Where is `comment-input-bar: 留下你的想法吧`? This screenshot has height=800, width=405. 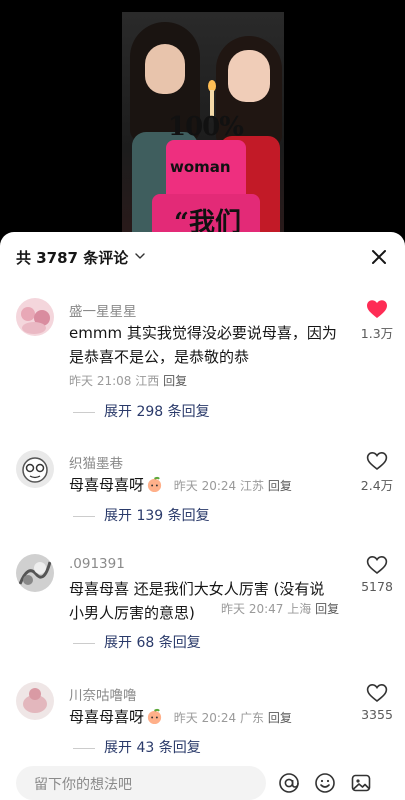
comment-input-bar: 留下你的想法吧 is located at coordinates (202, 783).